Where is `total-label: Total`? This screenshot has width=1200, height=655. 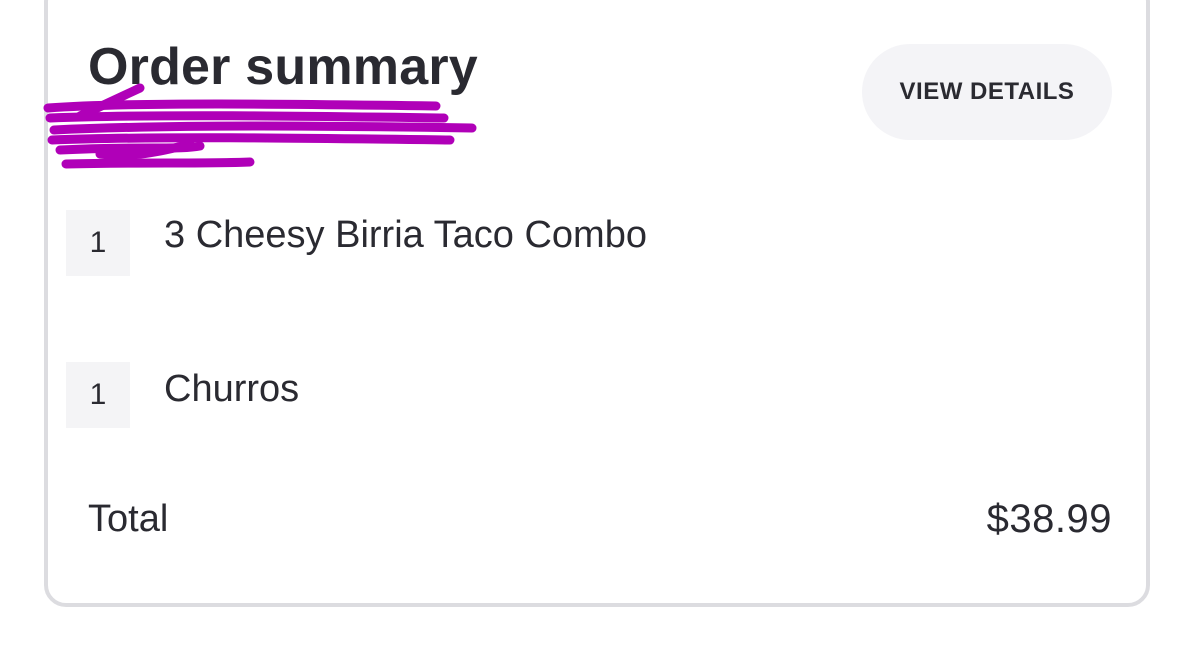
total-label: Total is located at coordinates (128, 519).